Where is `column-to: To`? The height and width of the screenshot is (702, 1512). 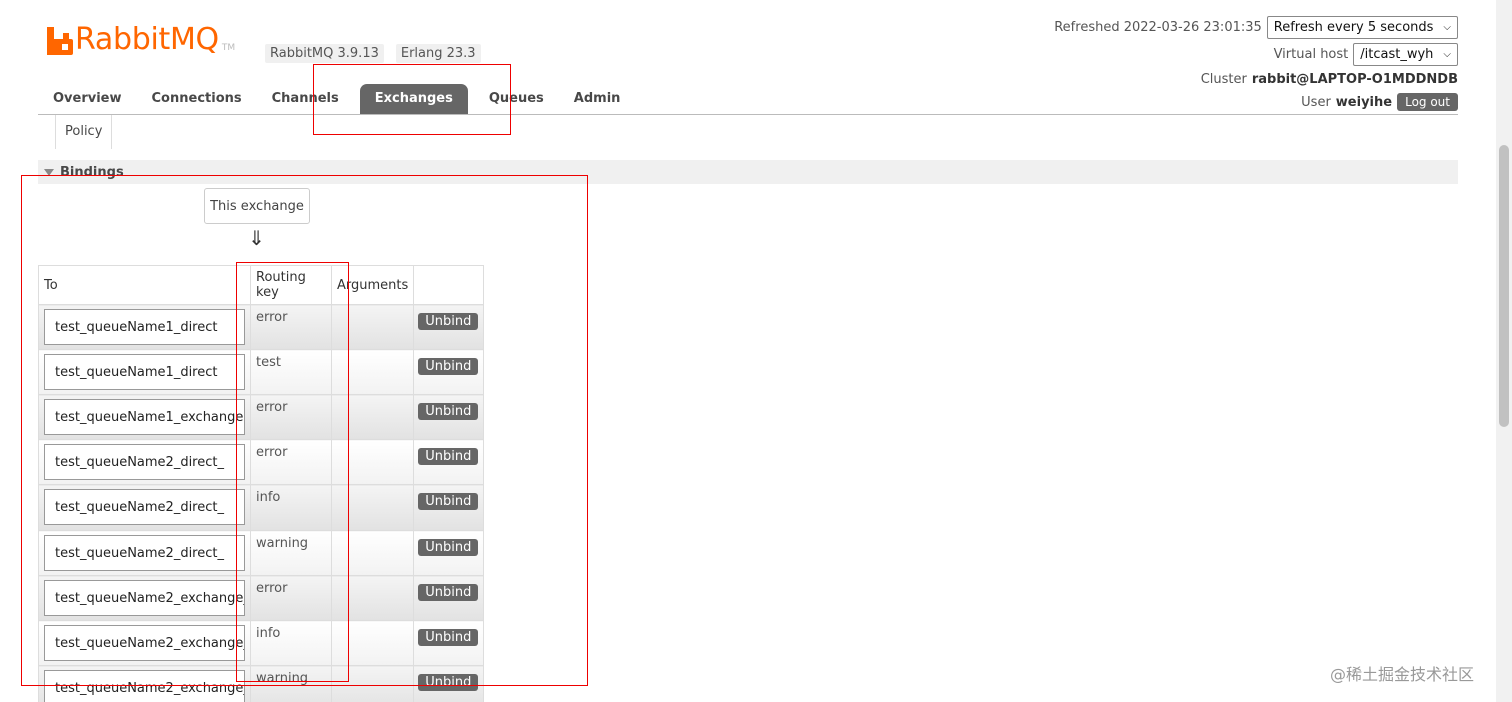
column-to: To is located at coordinates (144, 285).